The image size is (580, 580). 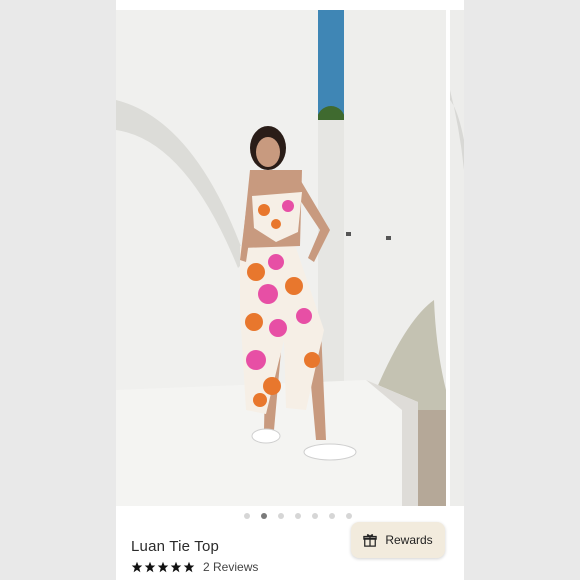 What do you see at coordinates (457, 258) in the screenshot?
I see `next-photo-peek` at bounding box center [457, 258].